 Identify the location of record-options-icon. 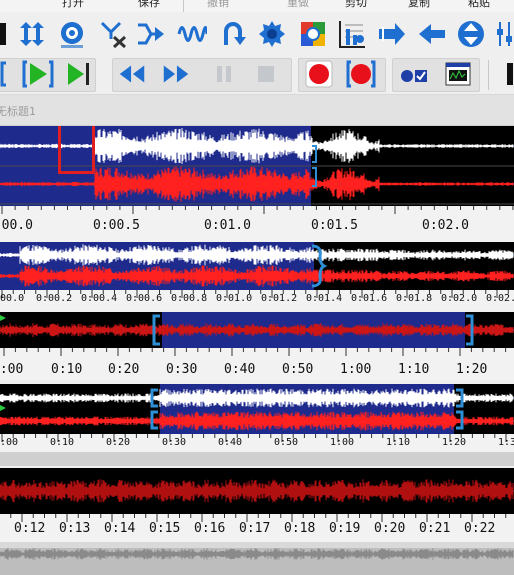
(414, 76).